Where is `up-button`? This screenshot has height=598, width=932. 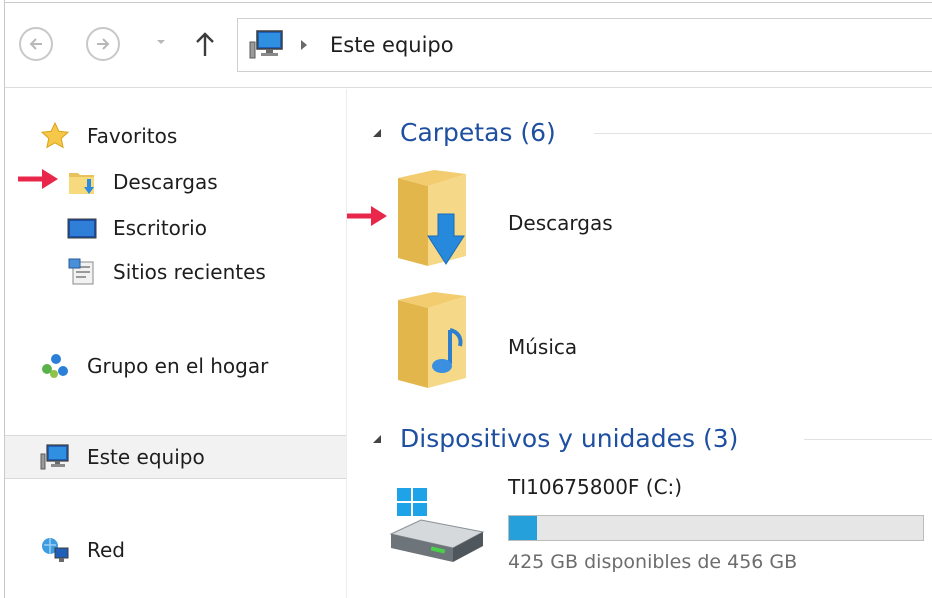 up-button is located at coordinates (205, 44).